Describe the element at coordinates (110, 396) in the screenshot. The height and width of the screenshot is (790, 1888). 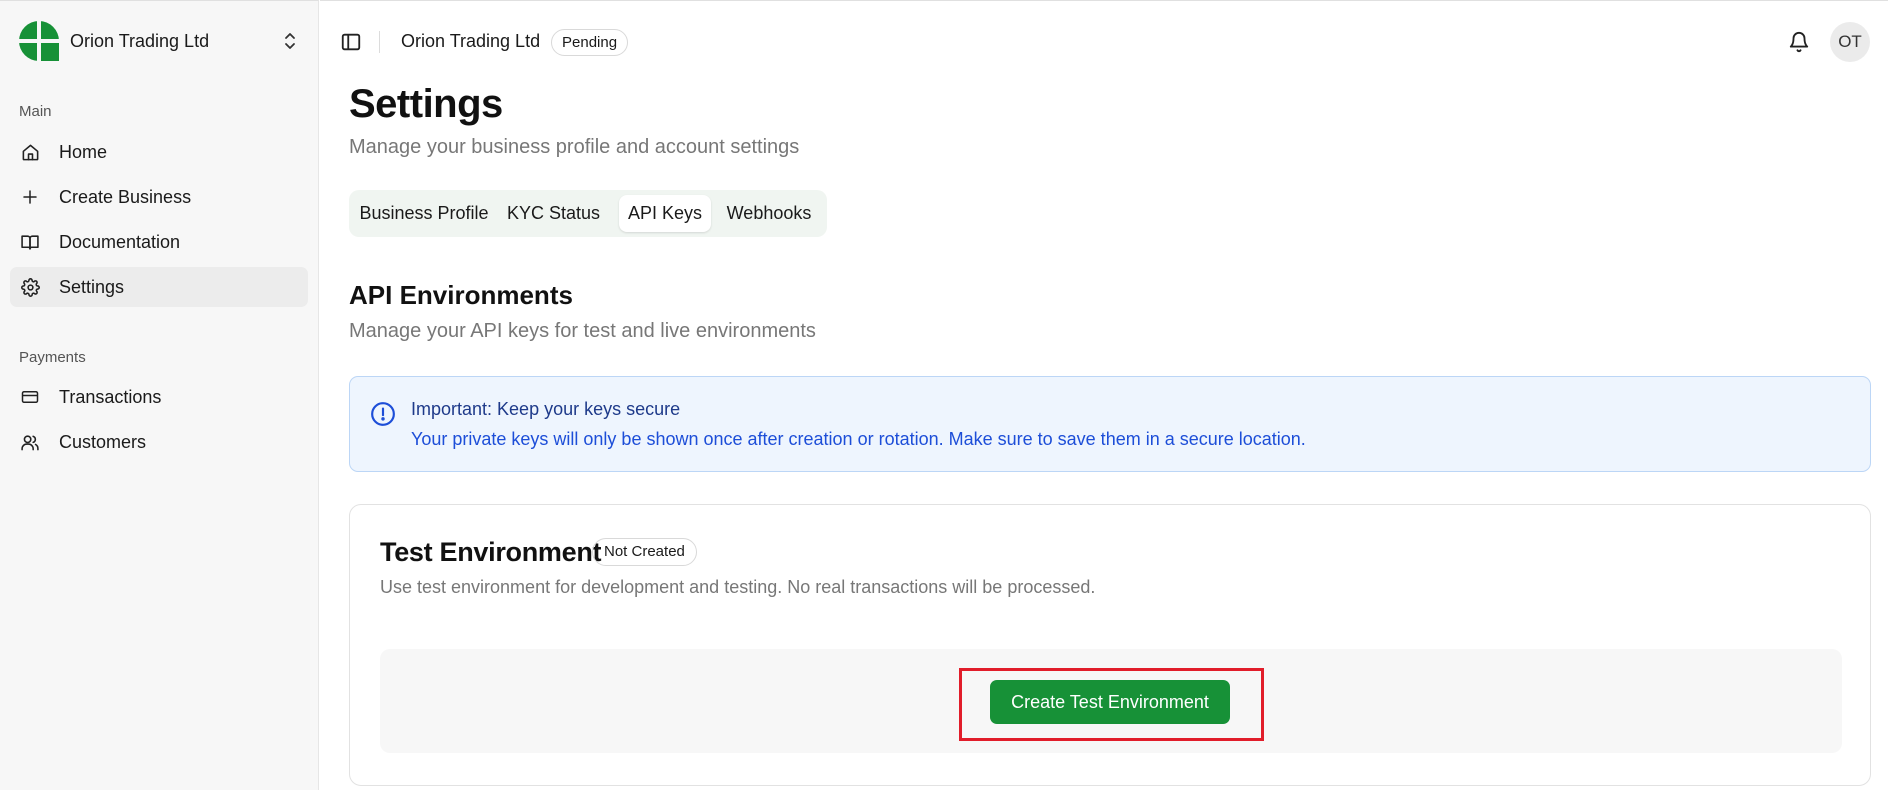
I see `sidebar-item-label: Transactions` at that location.